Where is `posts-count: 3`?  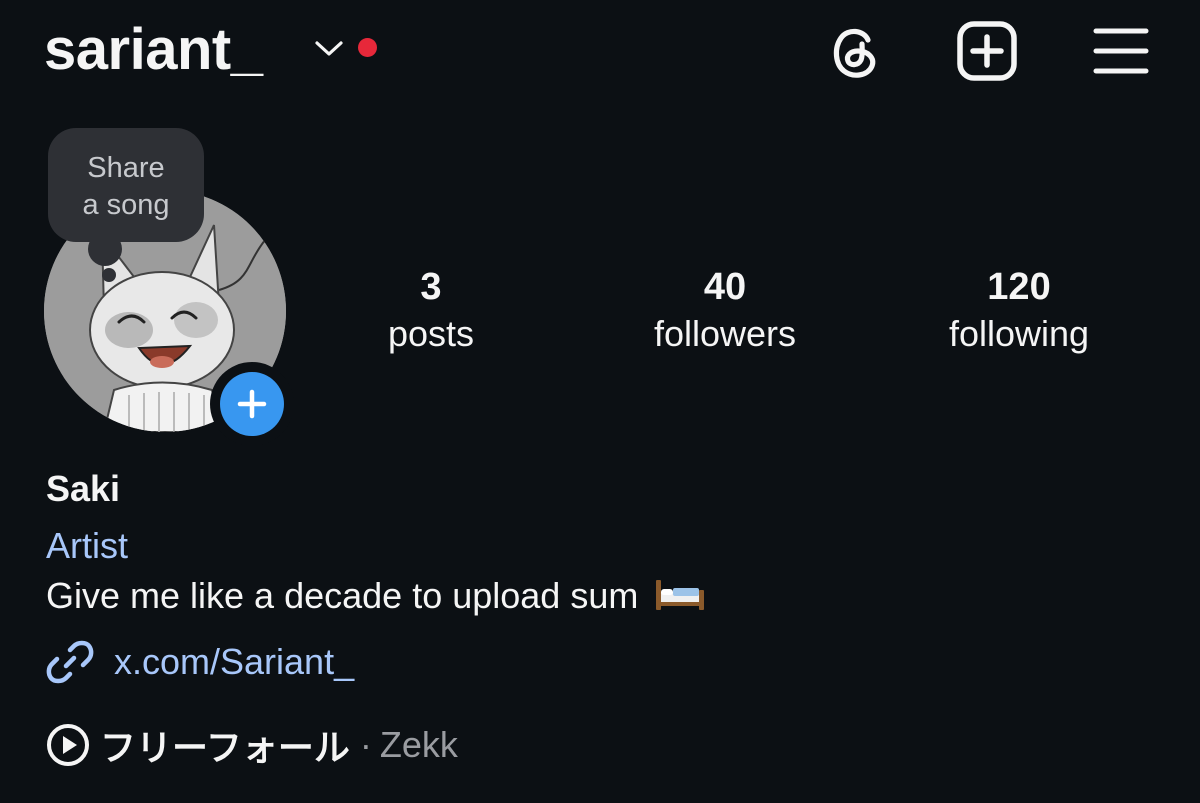 posts-count: 3 is located at coordinates (431, 287).